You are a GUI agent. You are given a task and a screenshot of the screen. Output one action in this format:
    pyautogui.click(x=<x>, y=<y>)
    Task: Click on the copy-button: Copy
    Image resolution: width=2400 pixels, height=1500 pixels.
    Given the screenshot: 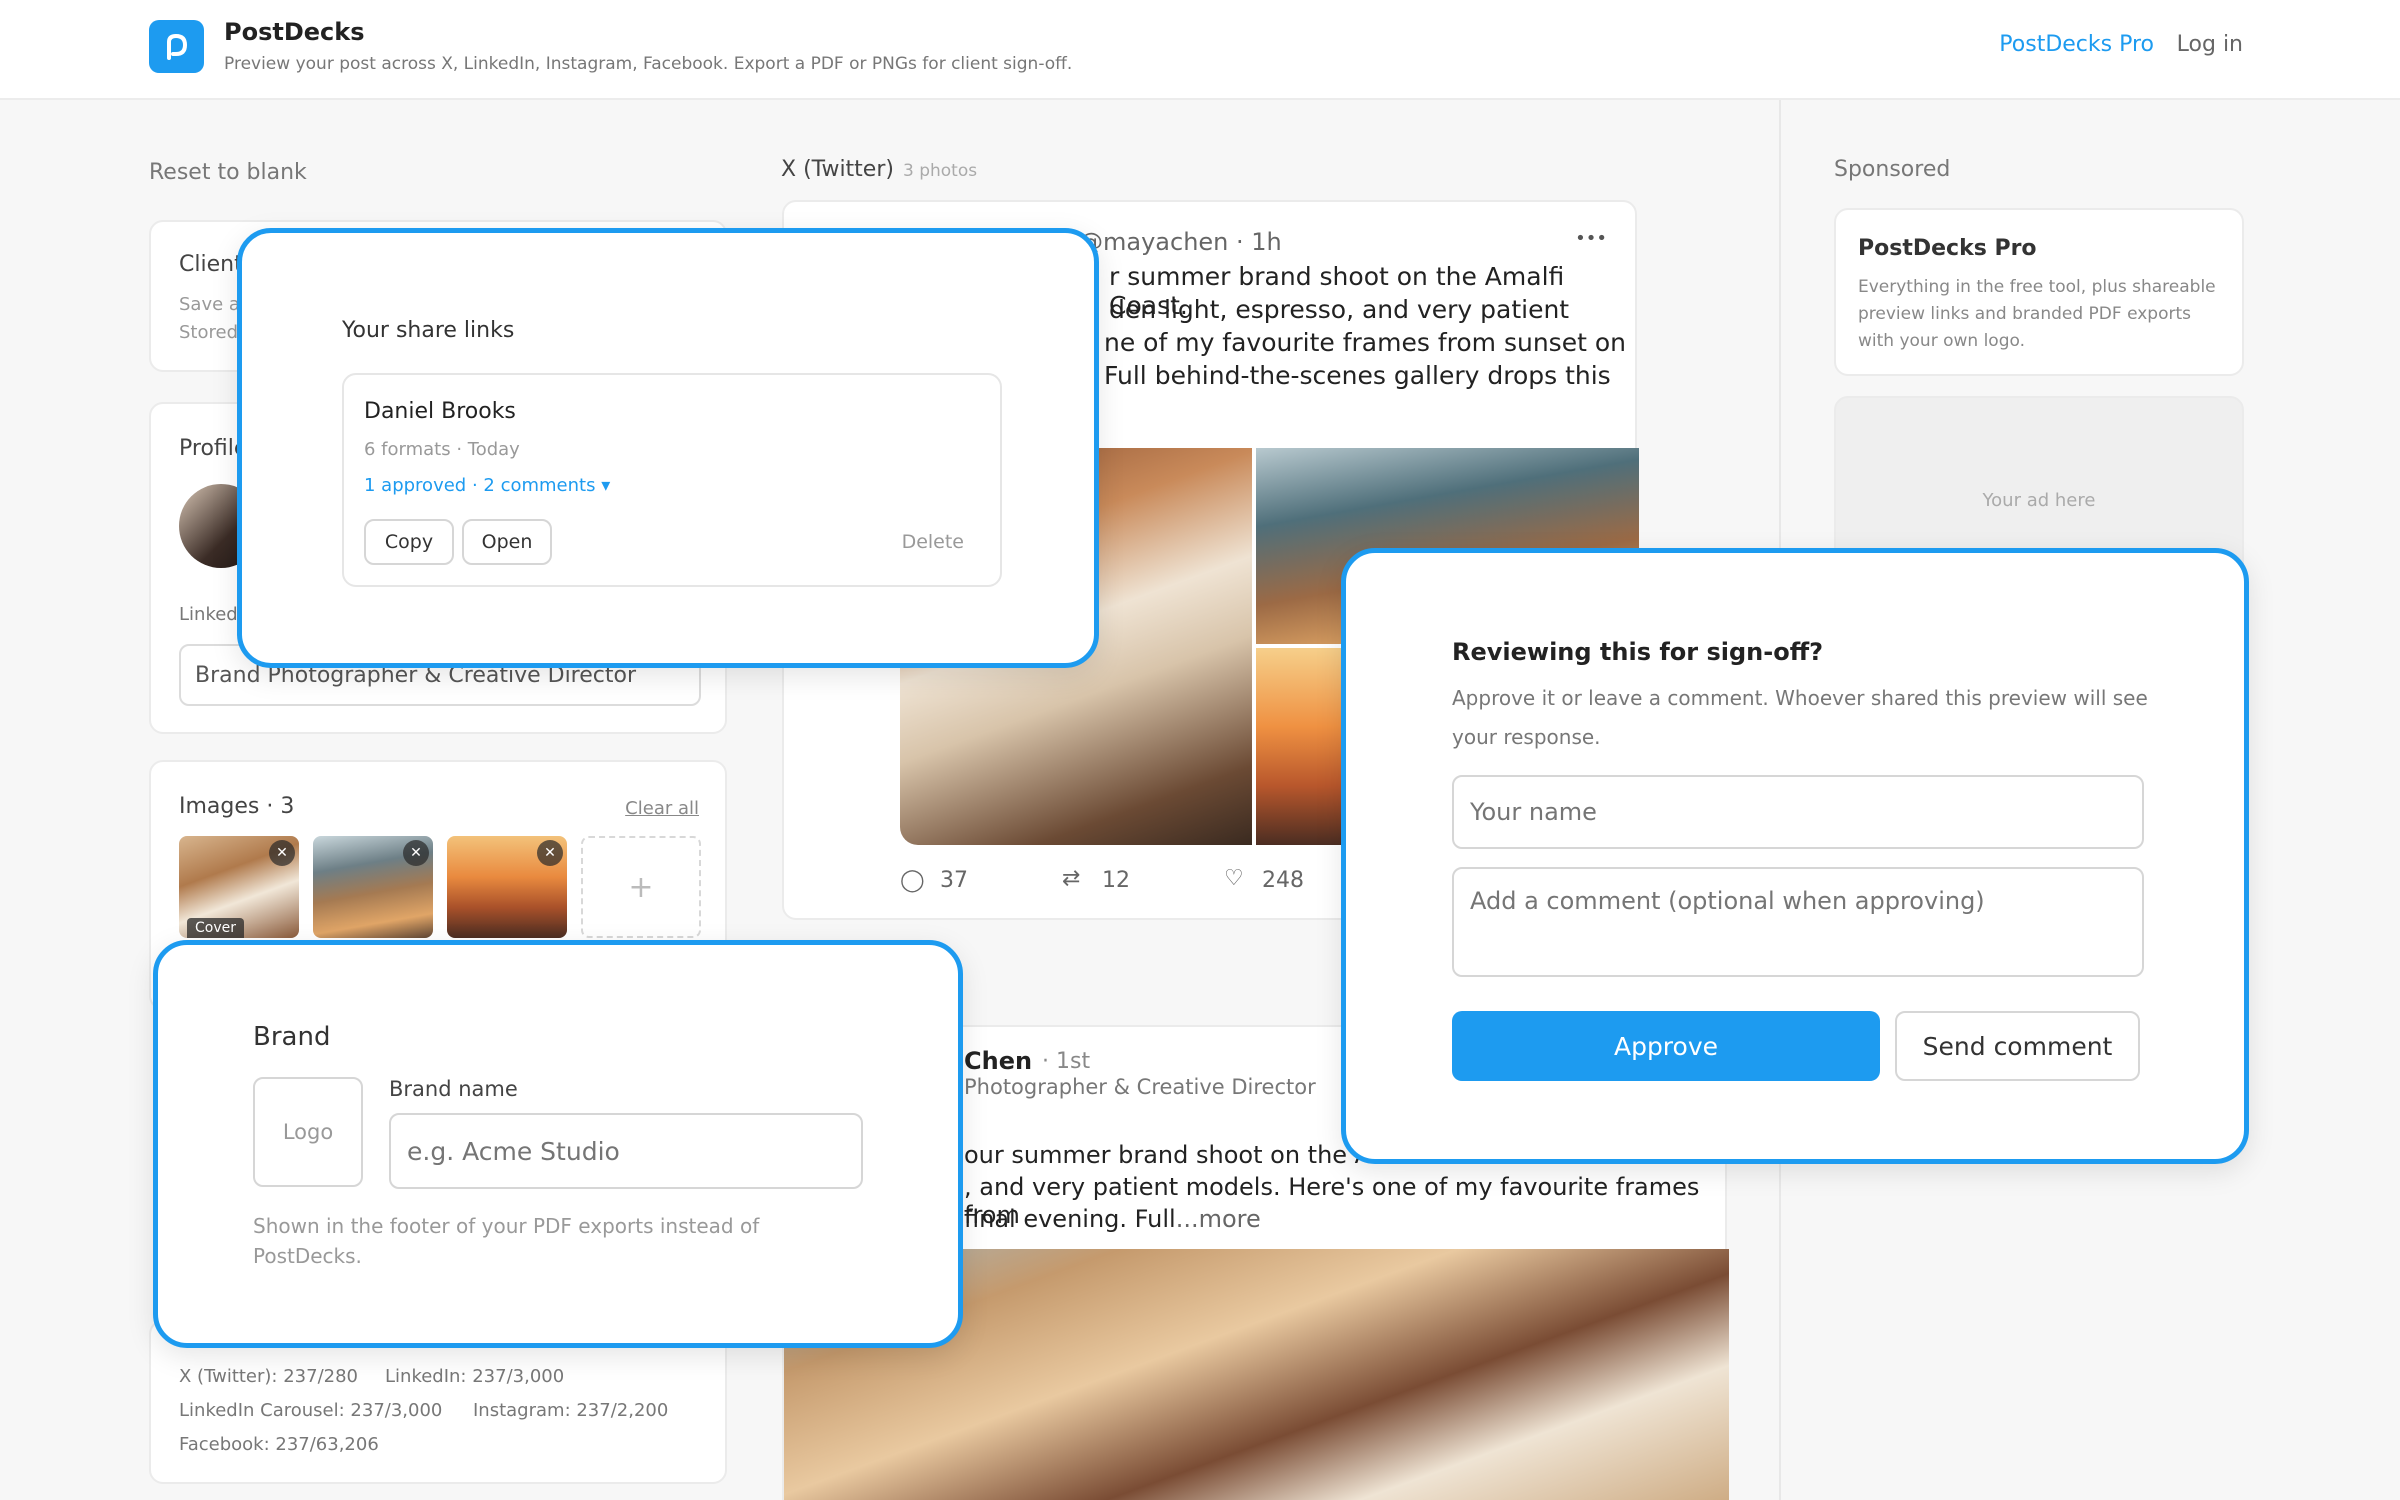 What is the action you would take?
    pyautogui.click(x=409, y=542)
    